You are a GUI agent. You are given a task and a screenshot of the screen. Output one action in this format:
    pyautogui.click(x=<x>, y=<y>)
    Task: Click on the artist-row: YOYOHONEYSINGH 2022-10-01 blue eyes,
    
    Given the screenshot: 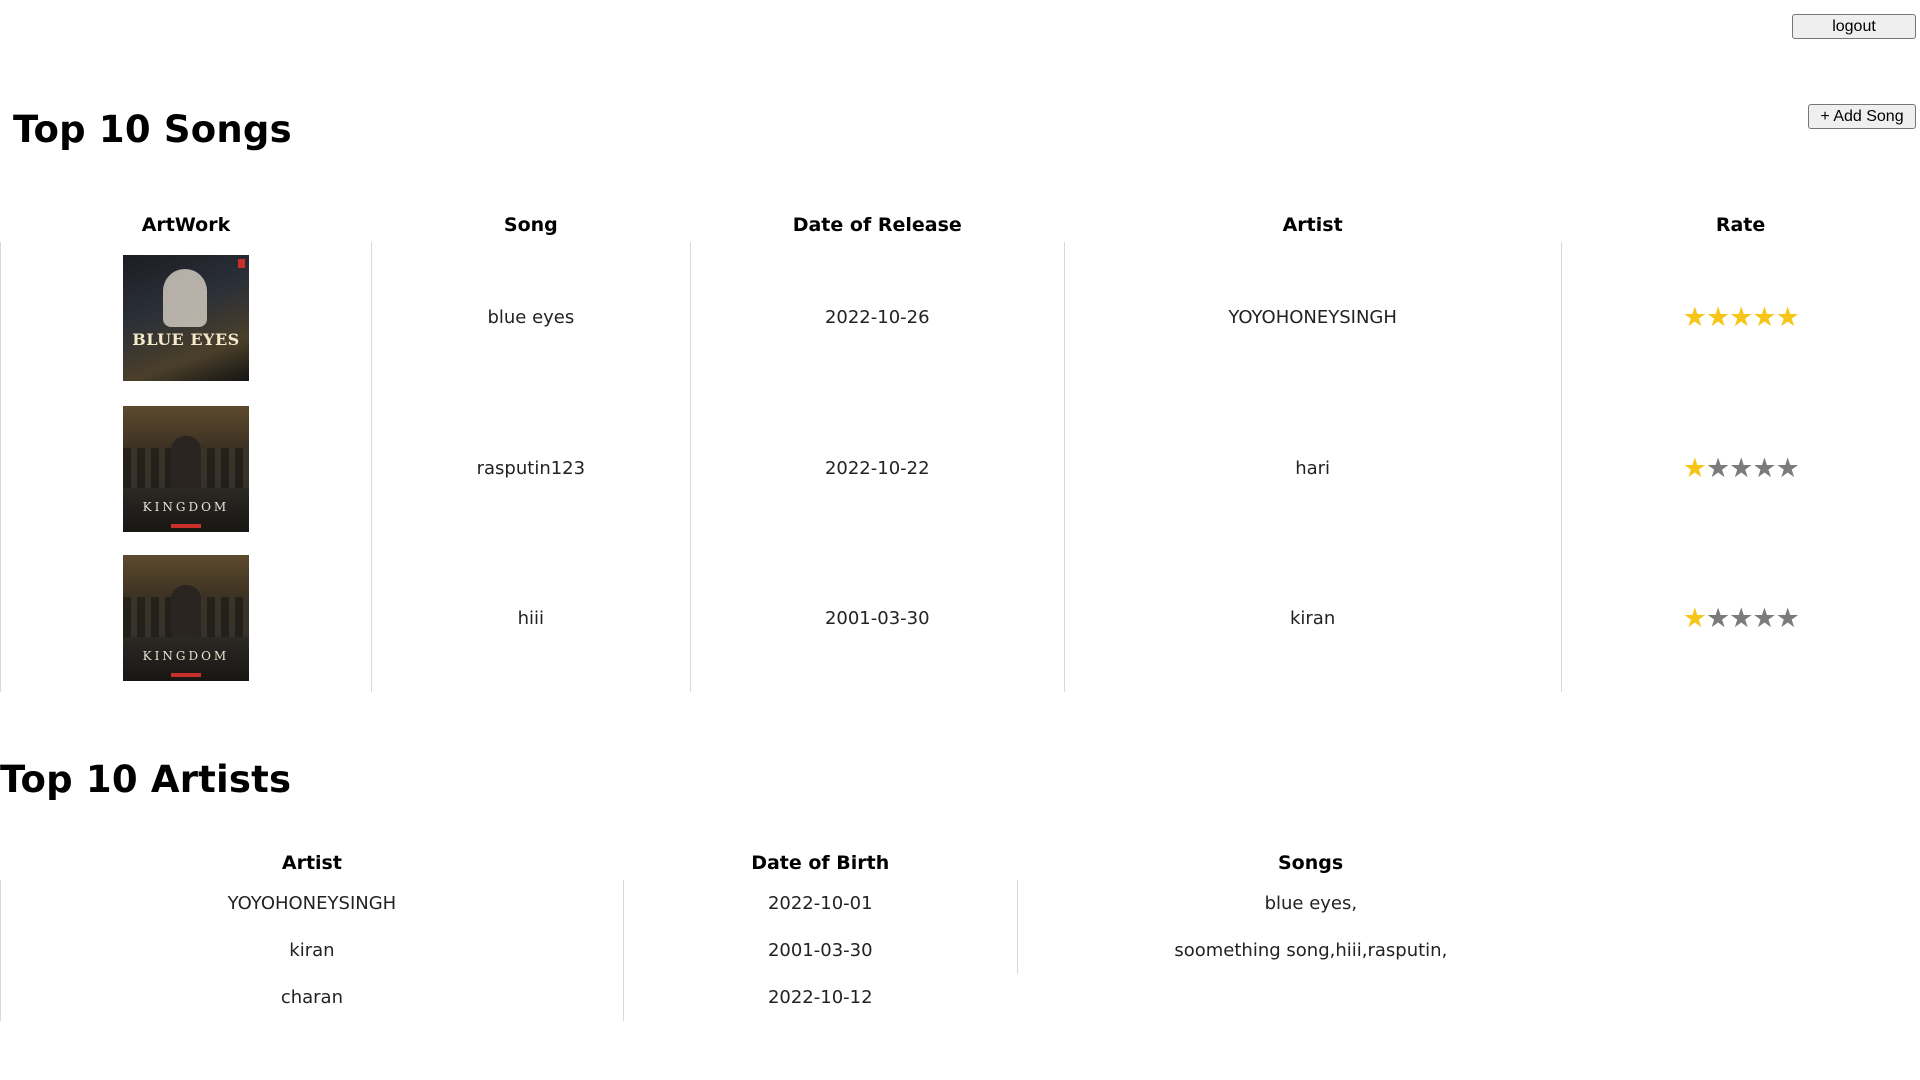 What is the action you would take?
    pyautogui.click(x=802, y=903)
    